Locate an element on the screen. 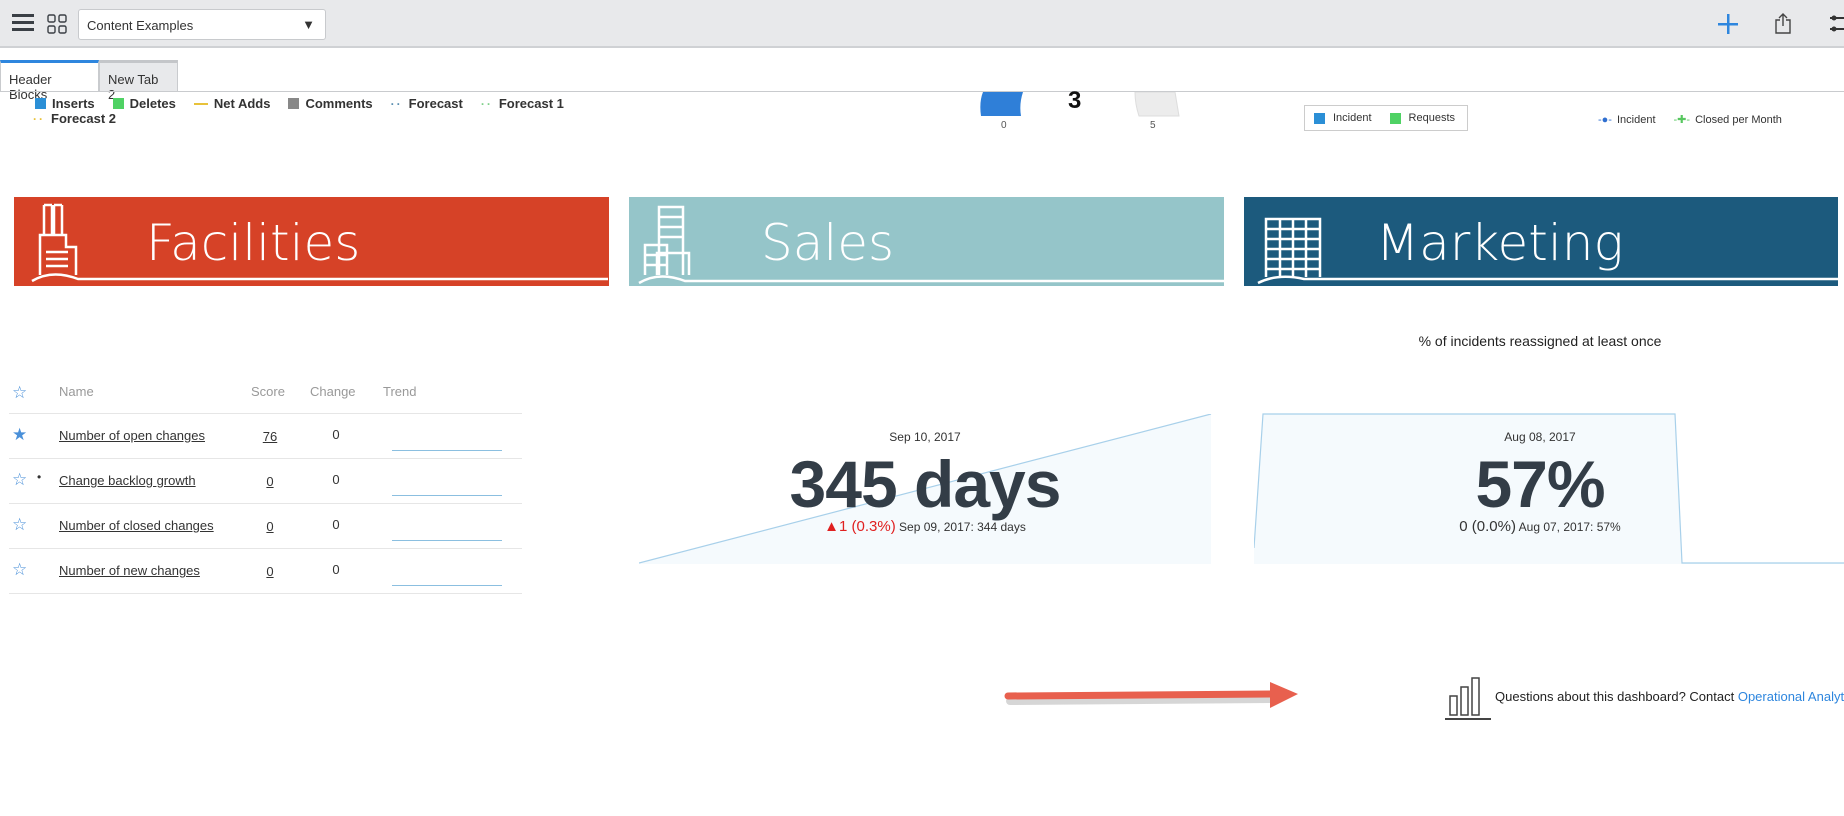 Image resolution: width=1844 pixels, height=816 pixels. hamburger-icon is located at coordinates (23, 23).